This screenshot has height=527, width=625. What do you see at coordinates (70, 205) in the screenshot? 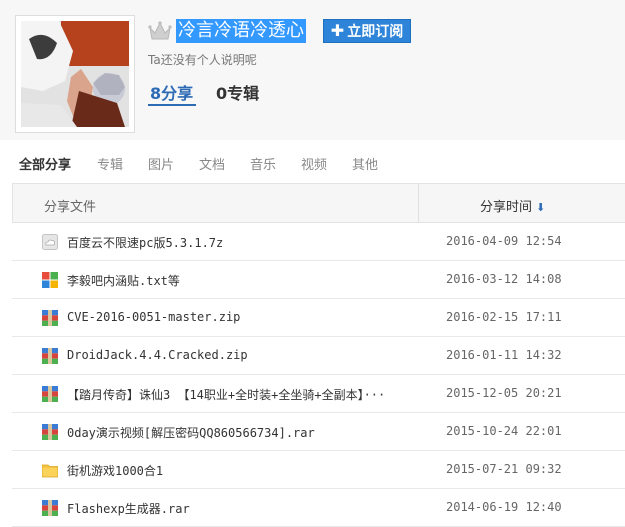
I see `column-header-file: 分享文件` at bounding box center [70, 205].